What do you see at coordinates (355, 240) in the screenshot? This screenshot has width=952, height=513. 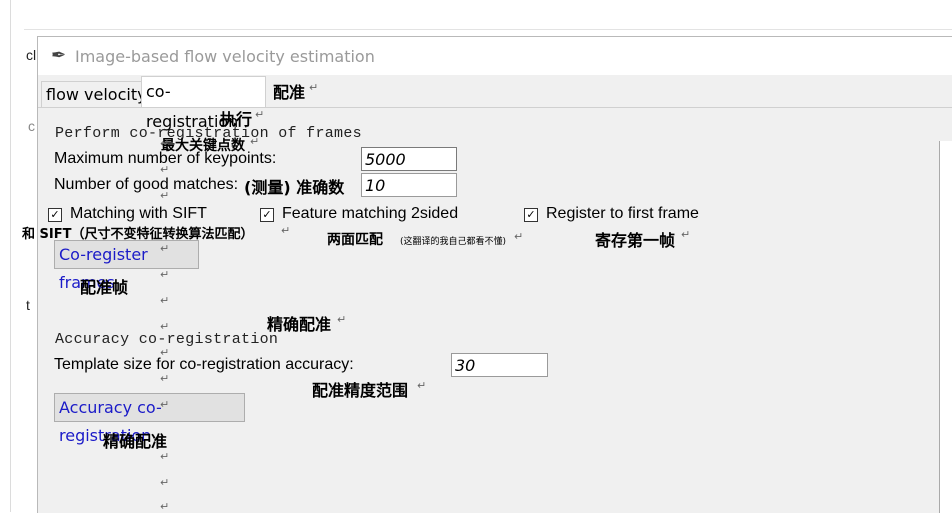 I see `annotation-two-sided: 两面匹配` at bounding box center [355, 240].